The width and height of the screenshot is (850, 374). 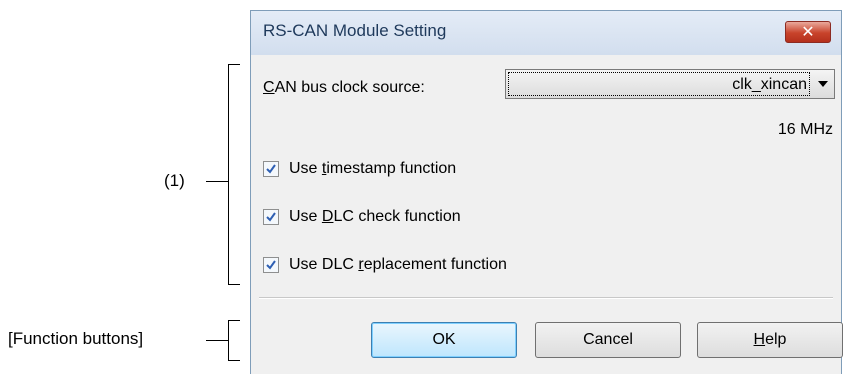 What do you see at coordinates (217, 181) in the screenshot?
I see `callout-section-1-leader` at bounding box center [217, 181].